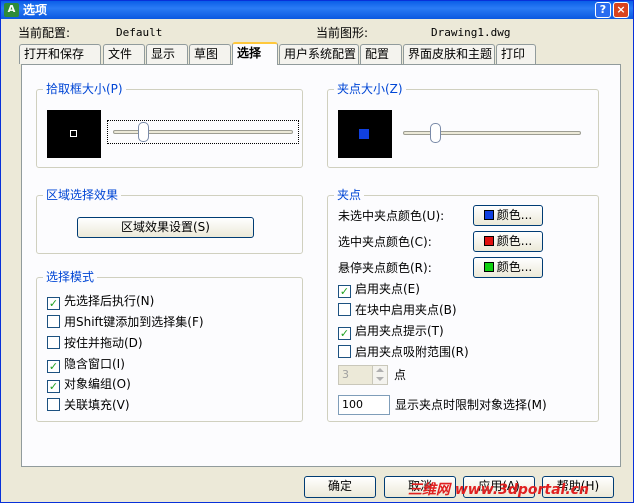 The height and width of the screenshot is (503, 634). I want to click on tab-files: 文件, so click(124, 54).